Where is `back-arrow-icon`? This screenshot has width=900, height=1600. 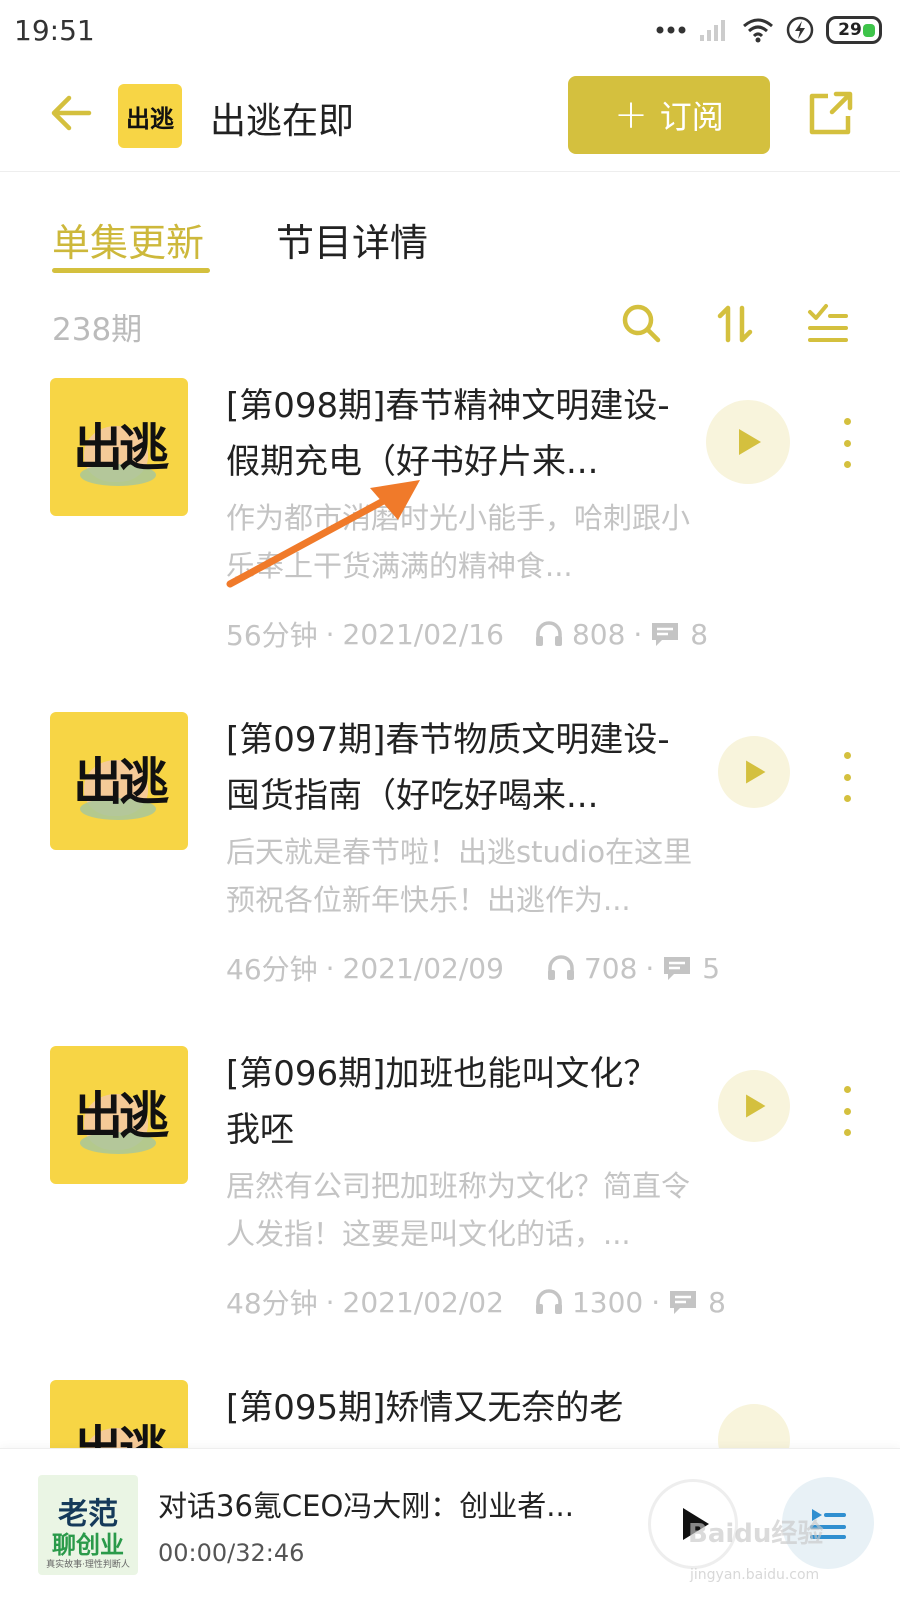 back-arrow-icon is located at coordinates (71, 113).